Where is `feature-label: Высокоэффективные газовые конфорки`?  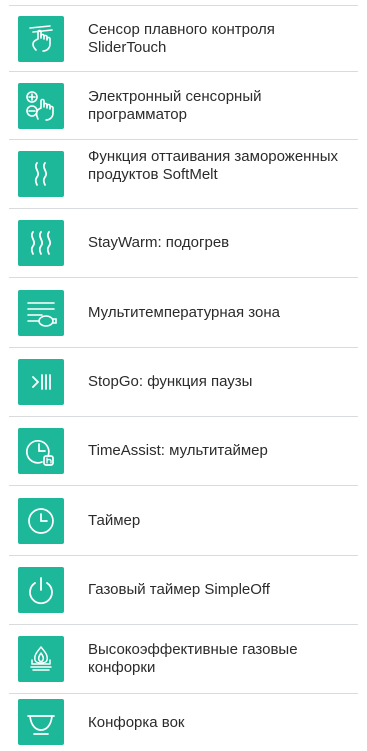
feature-label: Высокоэффективные газовые конфорки is located at coordinates (193, 658).